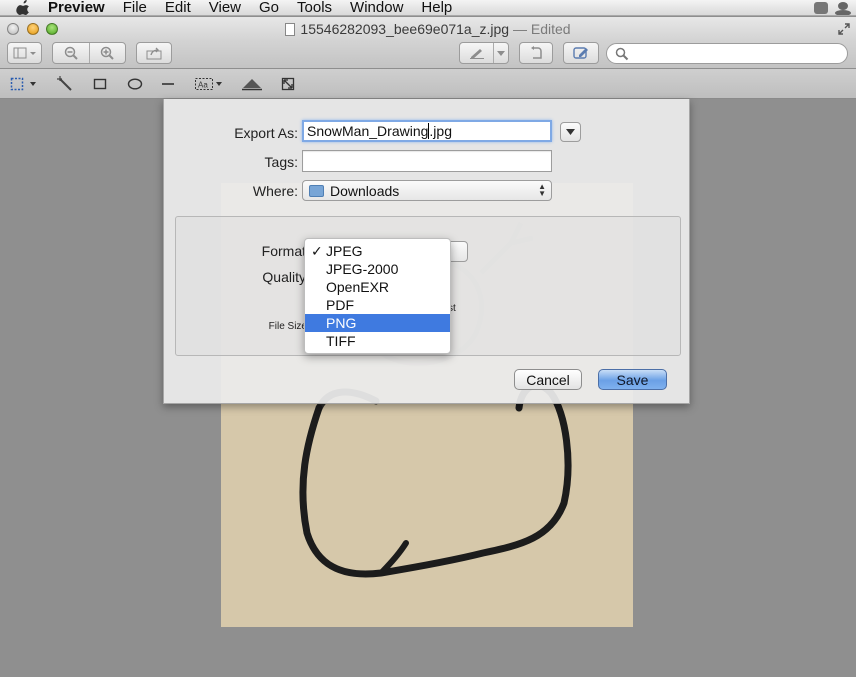  What do you see at coordinates (844, 29) in the screenshot?
I see `fullscreen-icon` at bounding box center [844, 29].